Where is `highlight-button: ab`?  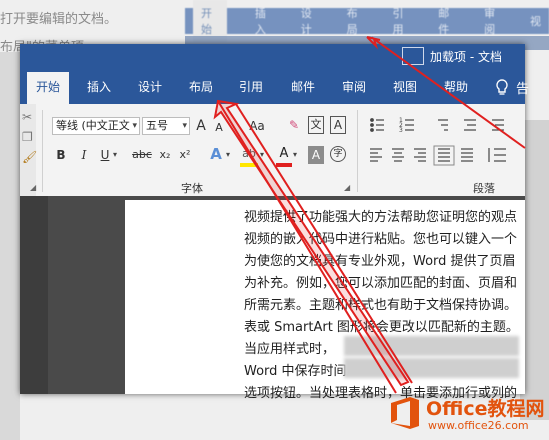 highlight-button: ab is located at coordinates (249, 156).